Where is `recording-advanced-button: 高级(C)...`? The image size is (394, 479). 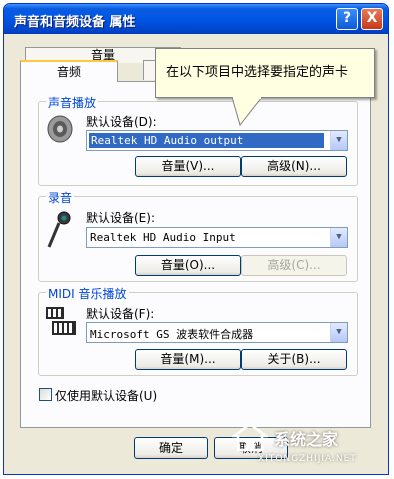
recording-advanced-button: 高级(C)... is located at coordinates (294, 265).